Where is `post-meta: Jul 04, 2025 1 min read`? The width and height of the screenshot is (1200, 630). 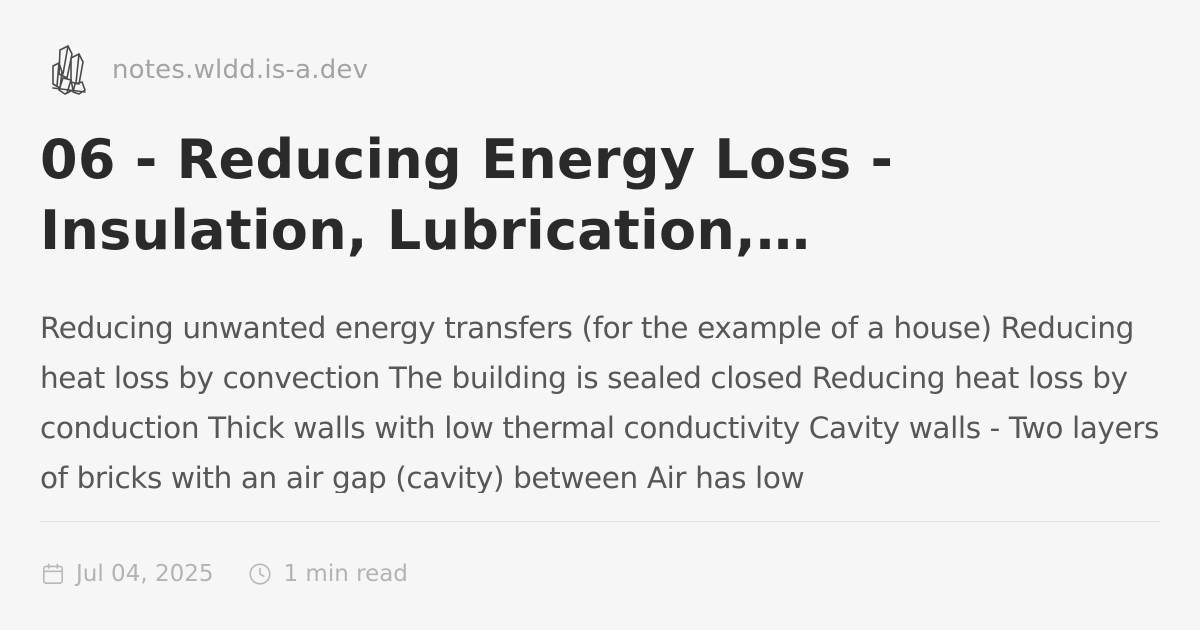 post-meta: Jul 04, 2025 1 min read is located at coordinates (224, 574).